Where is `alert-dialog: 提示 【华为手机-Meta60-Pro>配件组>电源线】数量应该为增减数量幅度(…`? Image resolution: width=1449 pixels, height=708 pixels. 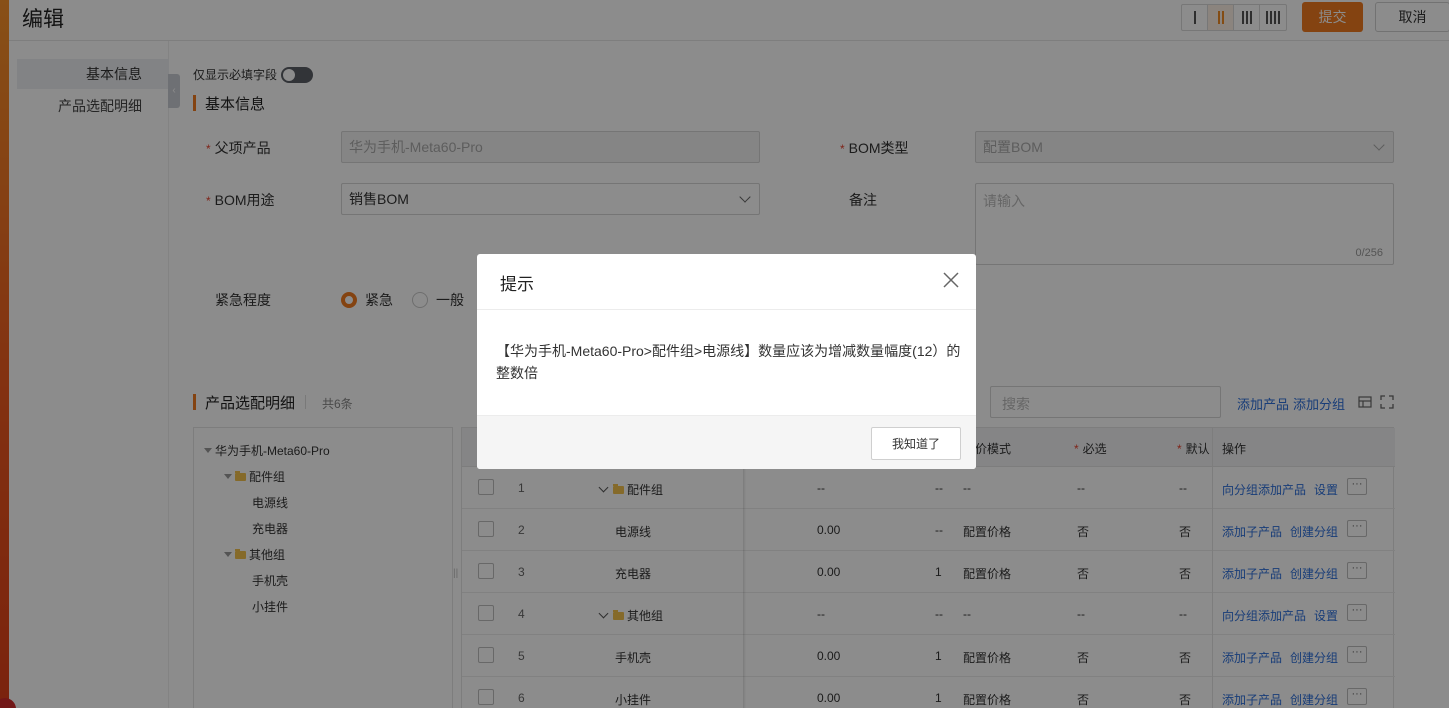 alert-dialog: 提示 【华为手机-Meta60-Pro>配件组>电源线】数量应该为增减数量幅度(… is located at coordinates (726, 361).